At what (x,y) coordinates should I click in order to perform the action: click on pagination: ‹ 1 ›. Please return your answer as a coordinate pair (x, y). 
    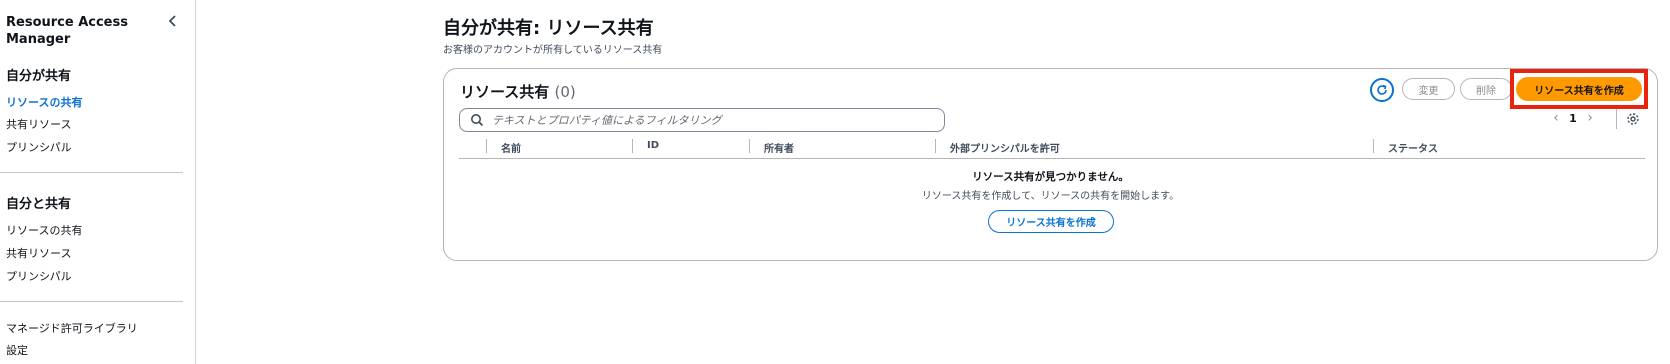
    Looking at the image, I should click on (1573, 118).